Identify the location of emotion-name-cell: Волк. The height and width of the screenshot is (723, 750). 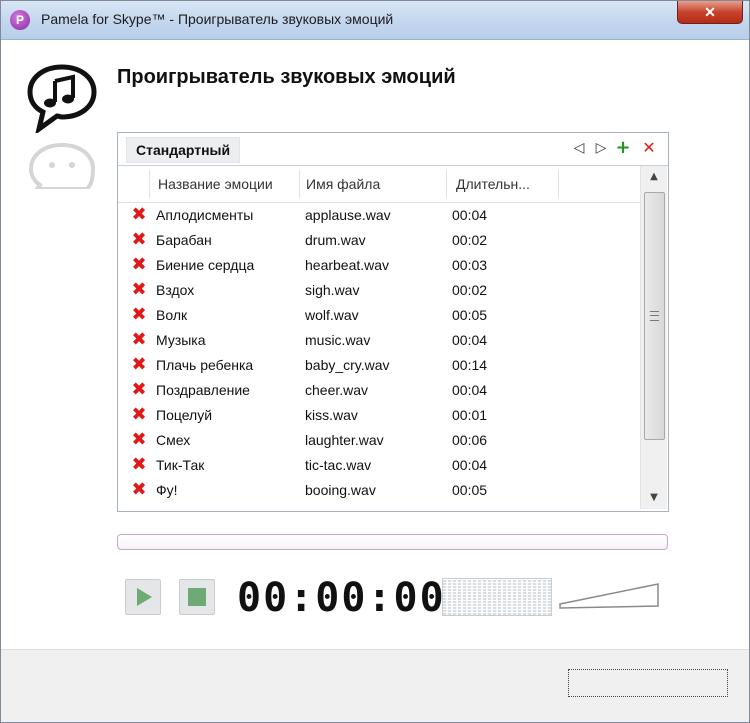
(172, 315).